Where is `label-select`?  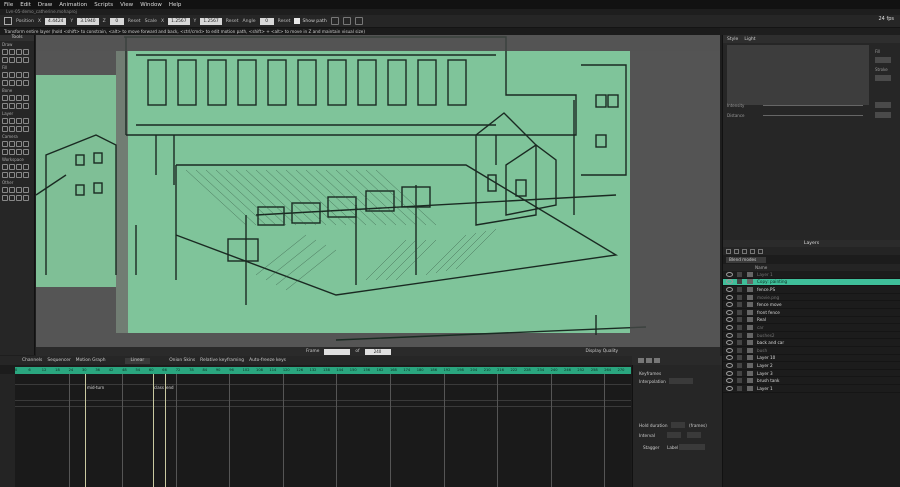 label-select is located at coordinates (692, 447).